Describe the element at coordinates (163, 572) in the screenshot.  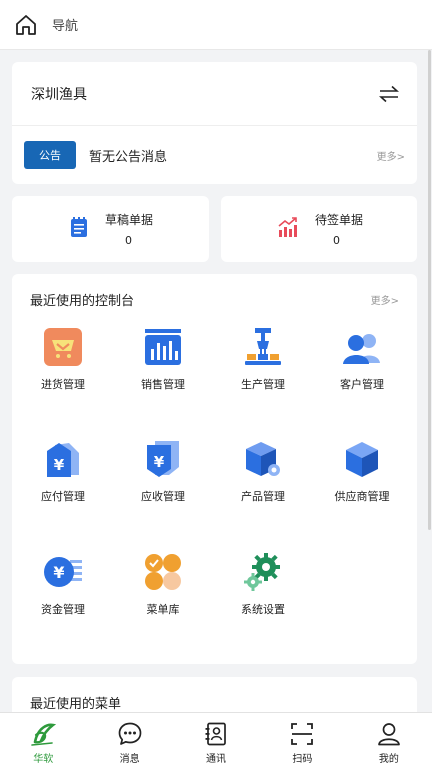
I see `menu-library-icon` at that location.